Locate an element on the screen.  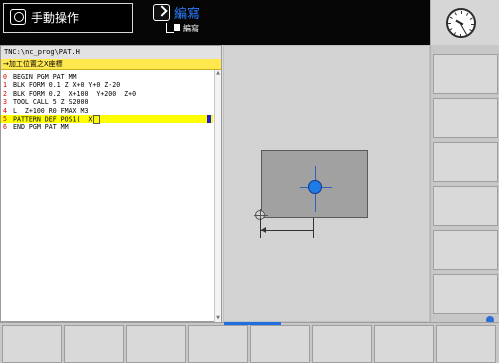
dimension-arrow-icon is located at coordinates (263, 230).